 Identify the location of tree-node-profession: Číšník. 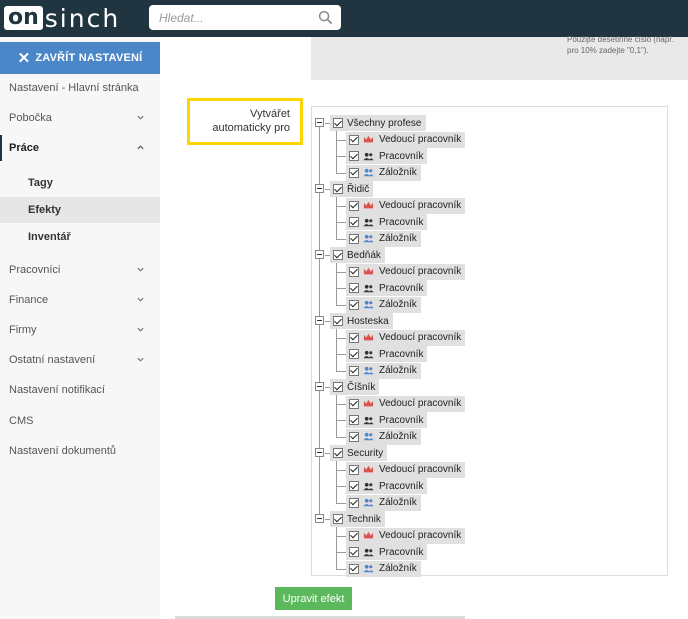
(355, 387).